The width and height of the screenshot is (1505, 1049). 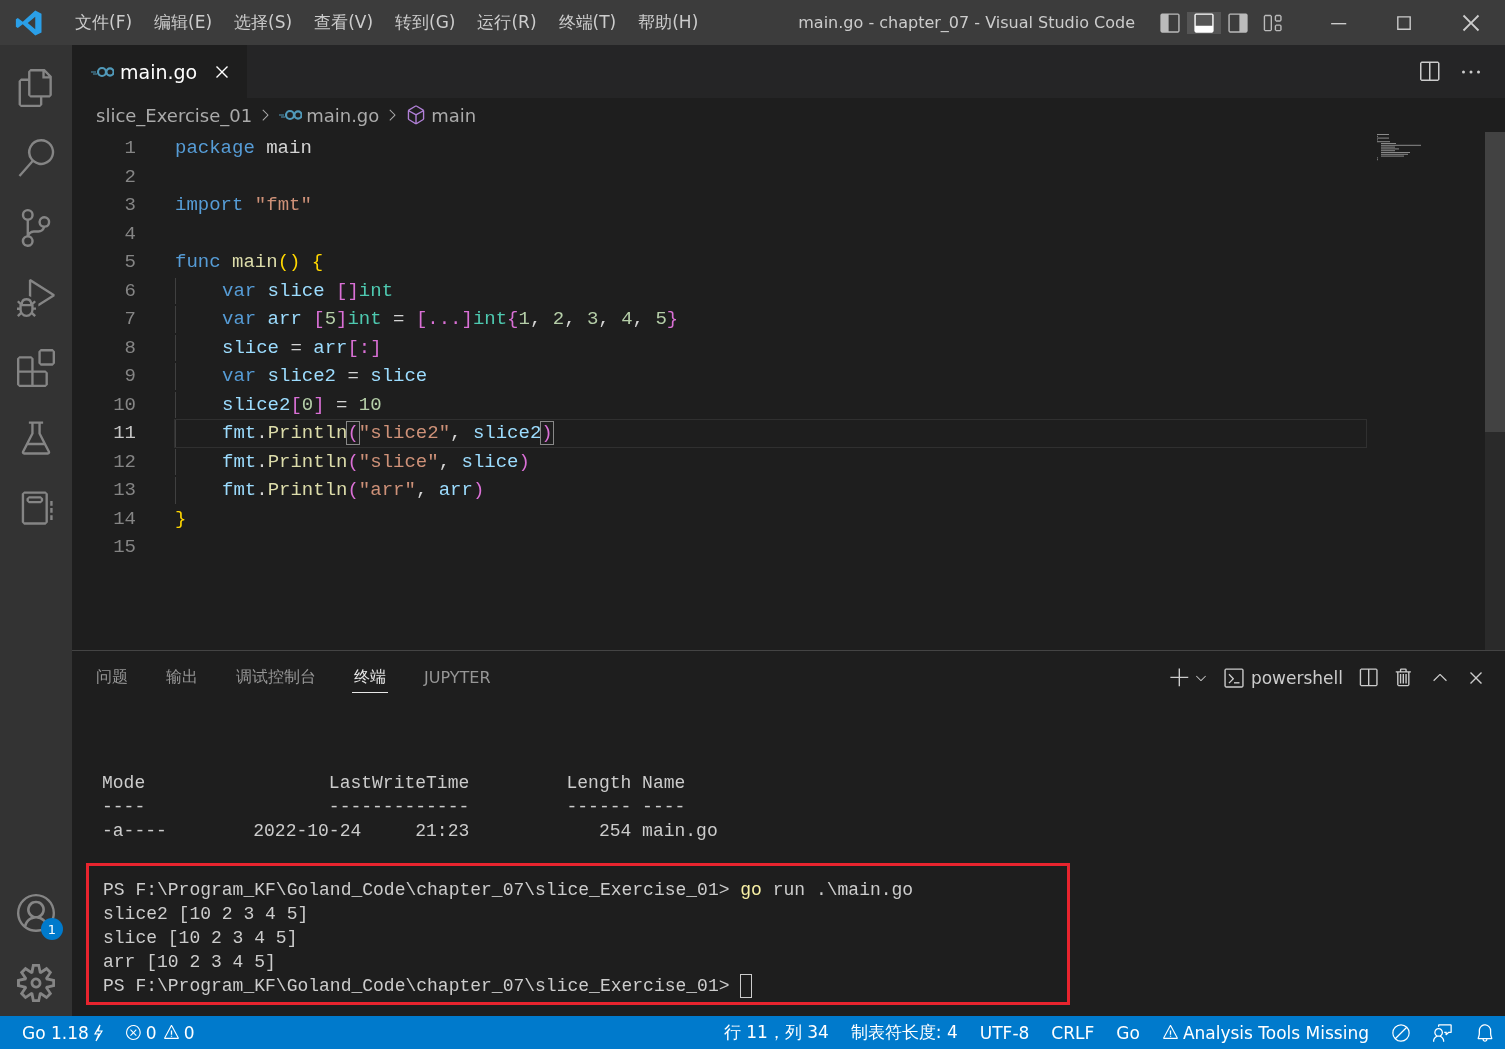 I want to click on code-line: }, so click(x=181, y=518).